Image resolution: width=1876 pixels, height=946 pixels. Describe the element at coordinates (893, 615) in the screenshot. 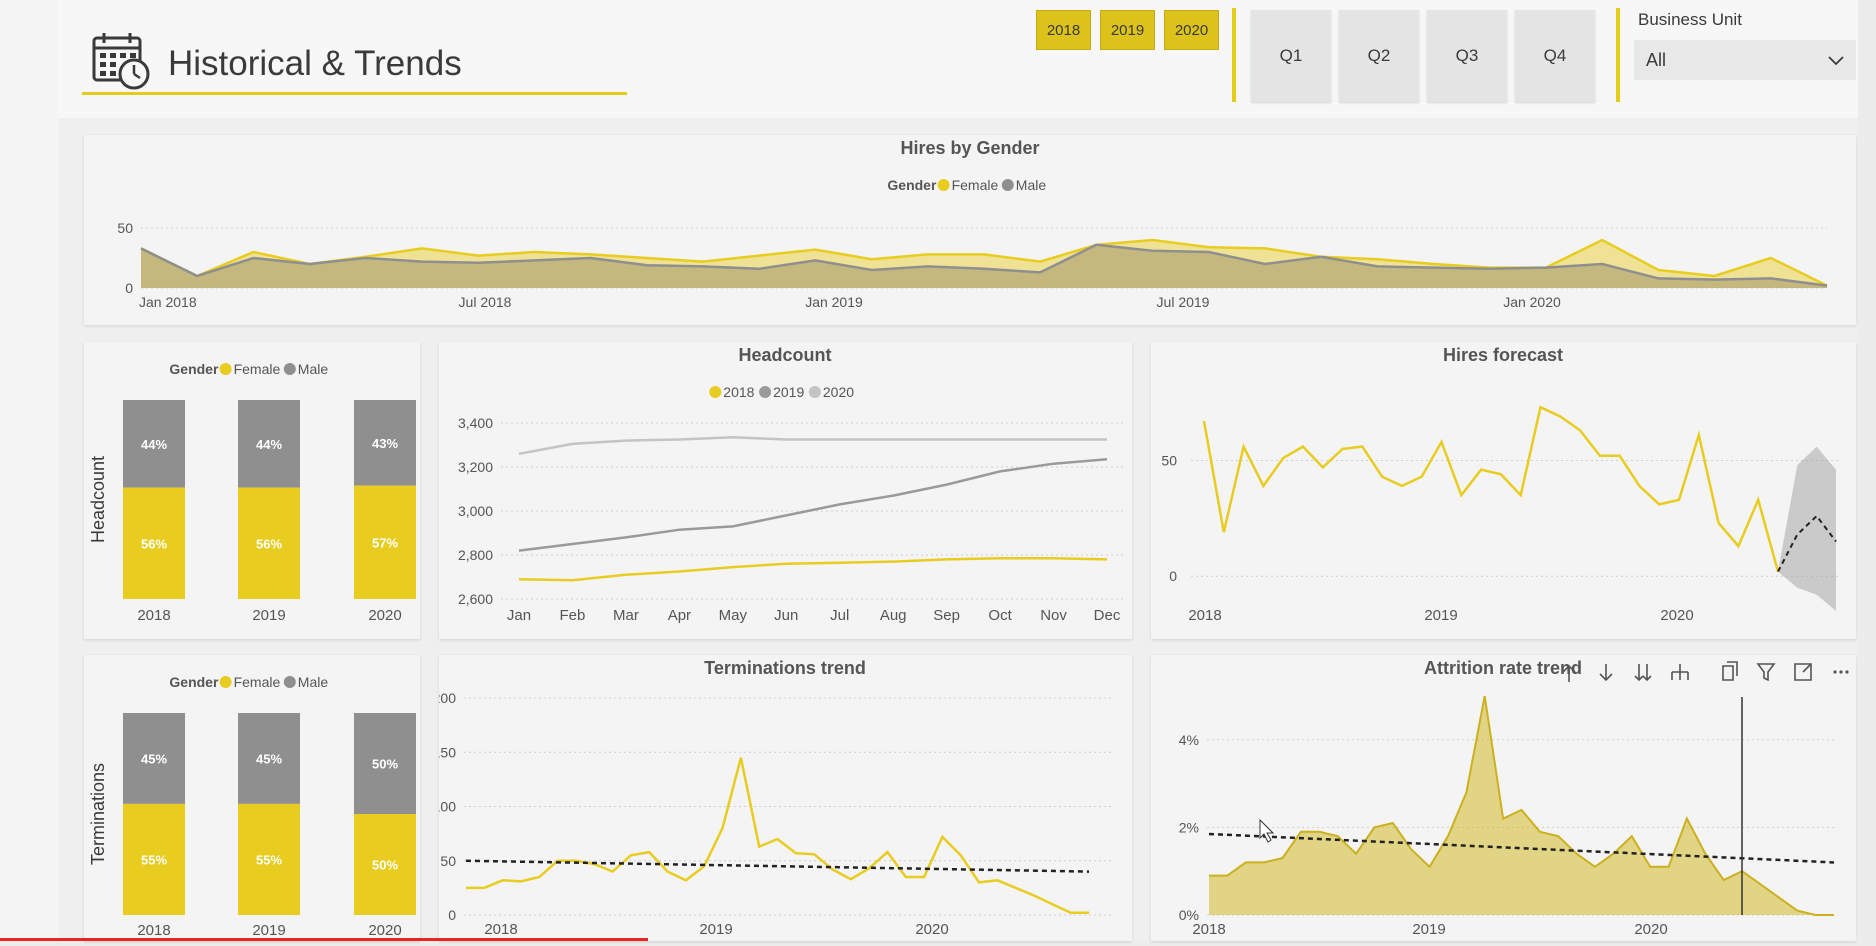

I see `x-tick-label: Aug` at that location.